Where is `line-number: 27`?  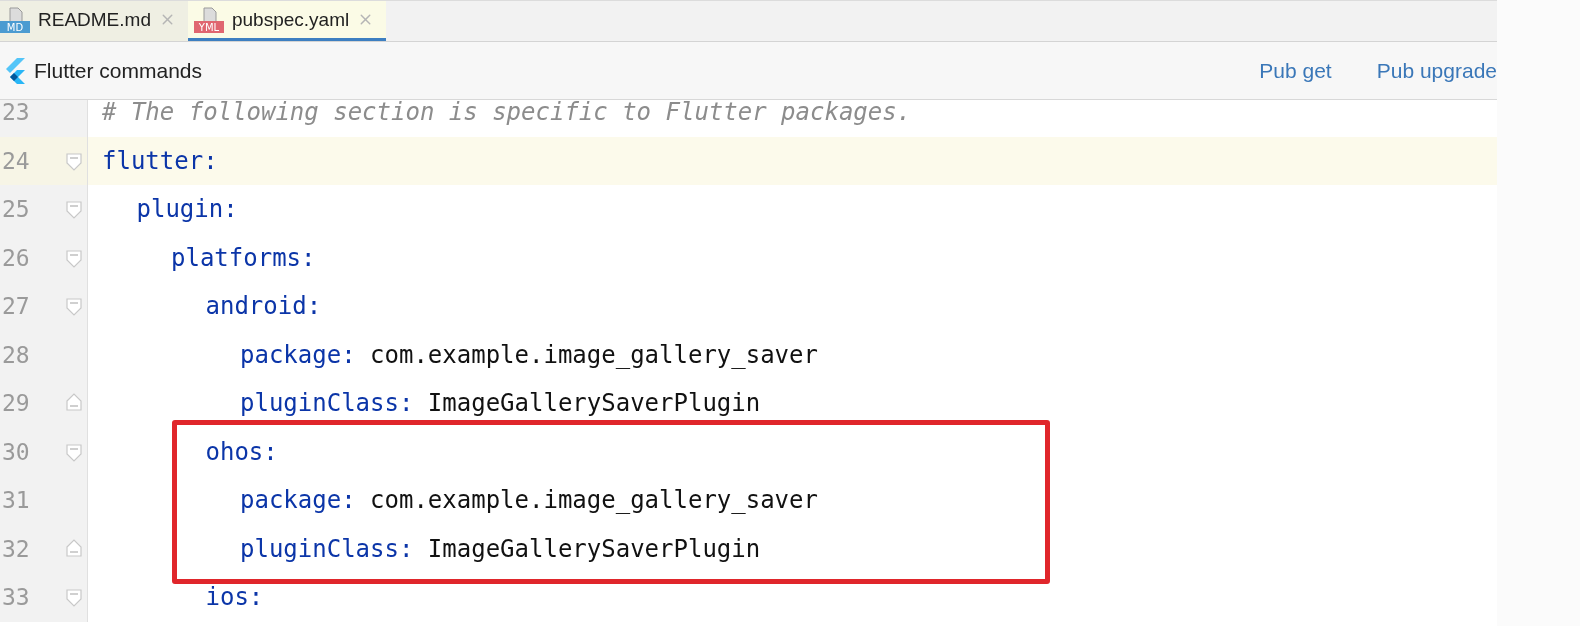 line-number: 27 is located at coordinates (16, 306).